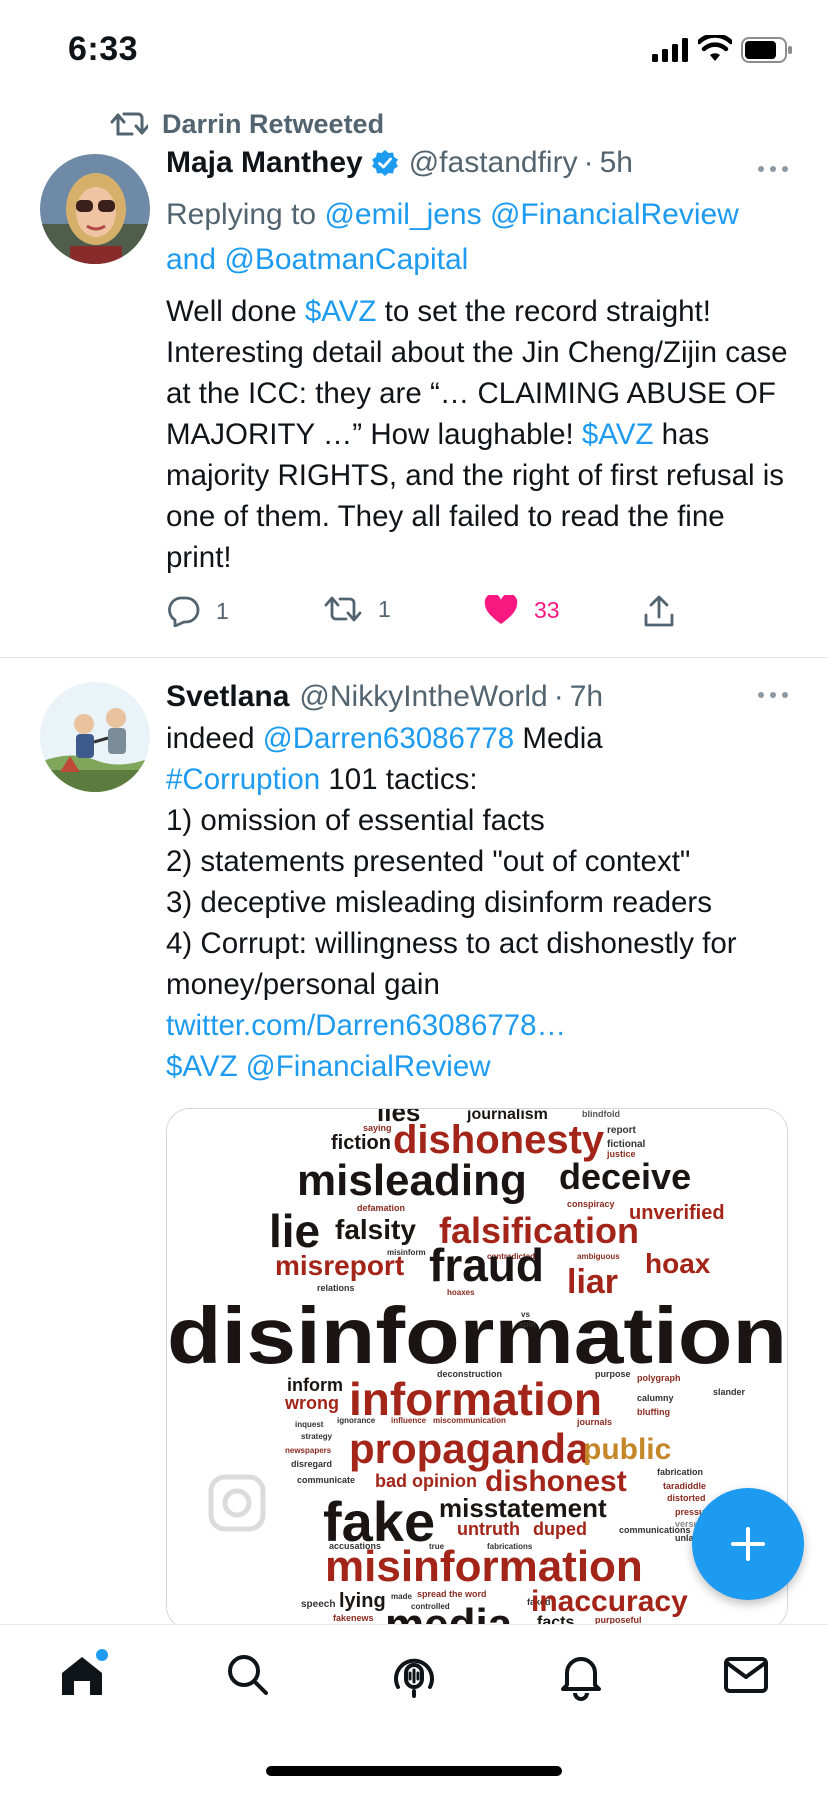  Describe the element at coordinates (222, 610) in the screenshot. I see `reply-count: 1` at that location.